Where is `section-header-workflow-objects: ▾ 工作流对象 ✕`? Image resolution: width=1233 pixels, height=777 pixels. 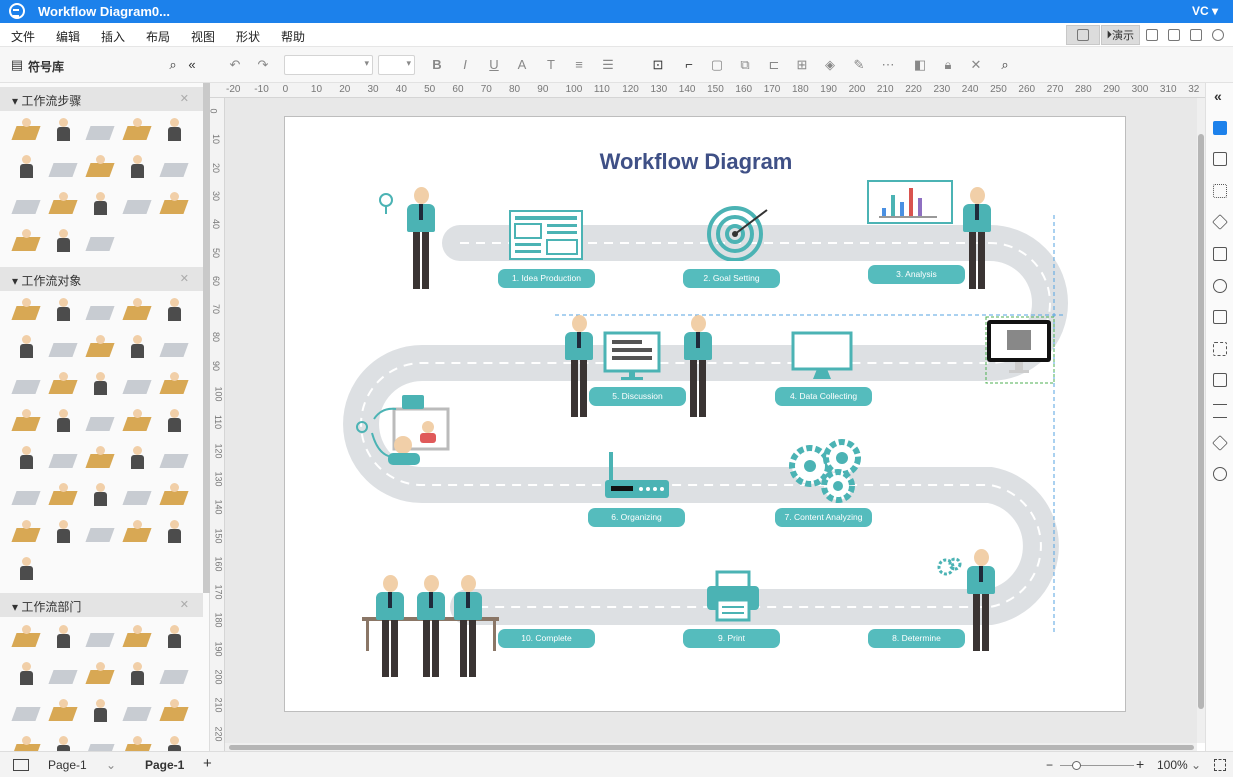 section-header-workflow-objects: ▾ 工作流对象 ✕ is located at coordinates (101, 279).